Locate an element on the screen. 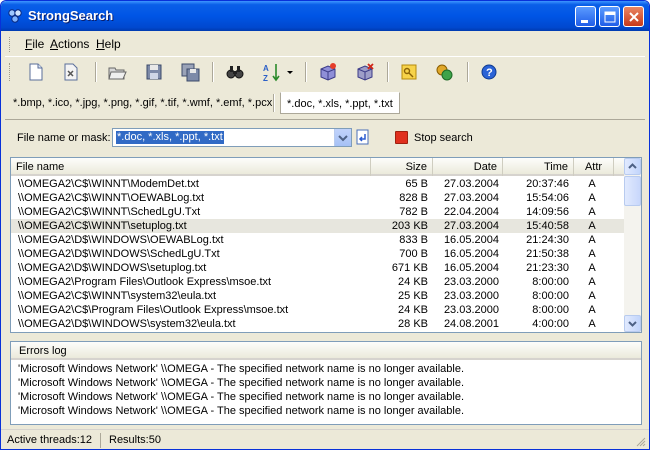 This screenshot has width=650, height=450. file-size-cell: 700 B is located at coordinates (413, 254).